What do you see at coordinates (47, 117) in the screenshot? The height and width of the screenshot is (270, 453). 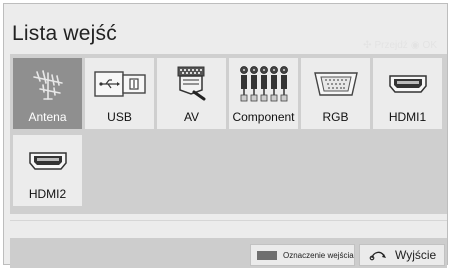 I see `input-label: Antena` at bounding box center [47, 117].